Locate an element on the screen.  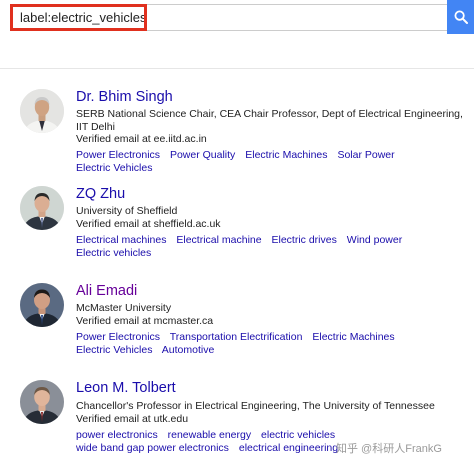
search-input is located at coordinates (78, 17).